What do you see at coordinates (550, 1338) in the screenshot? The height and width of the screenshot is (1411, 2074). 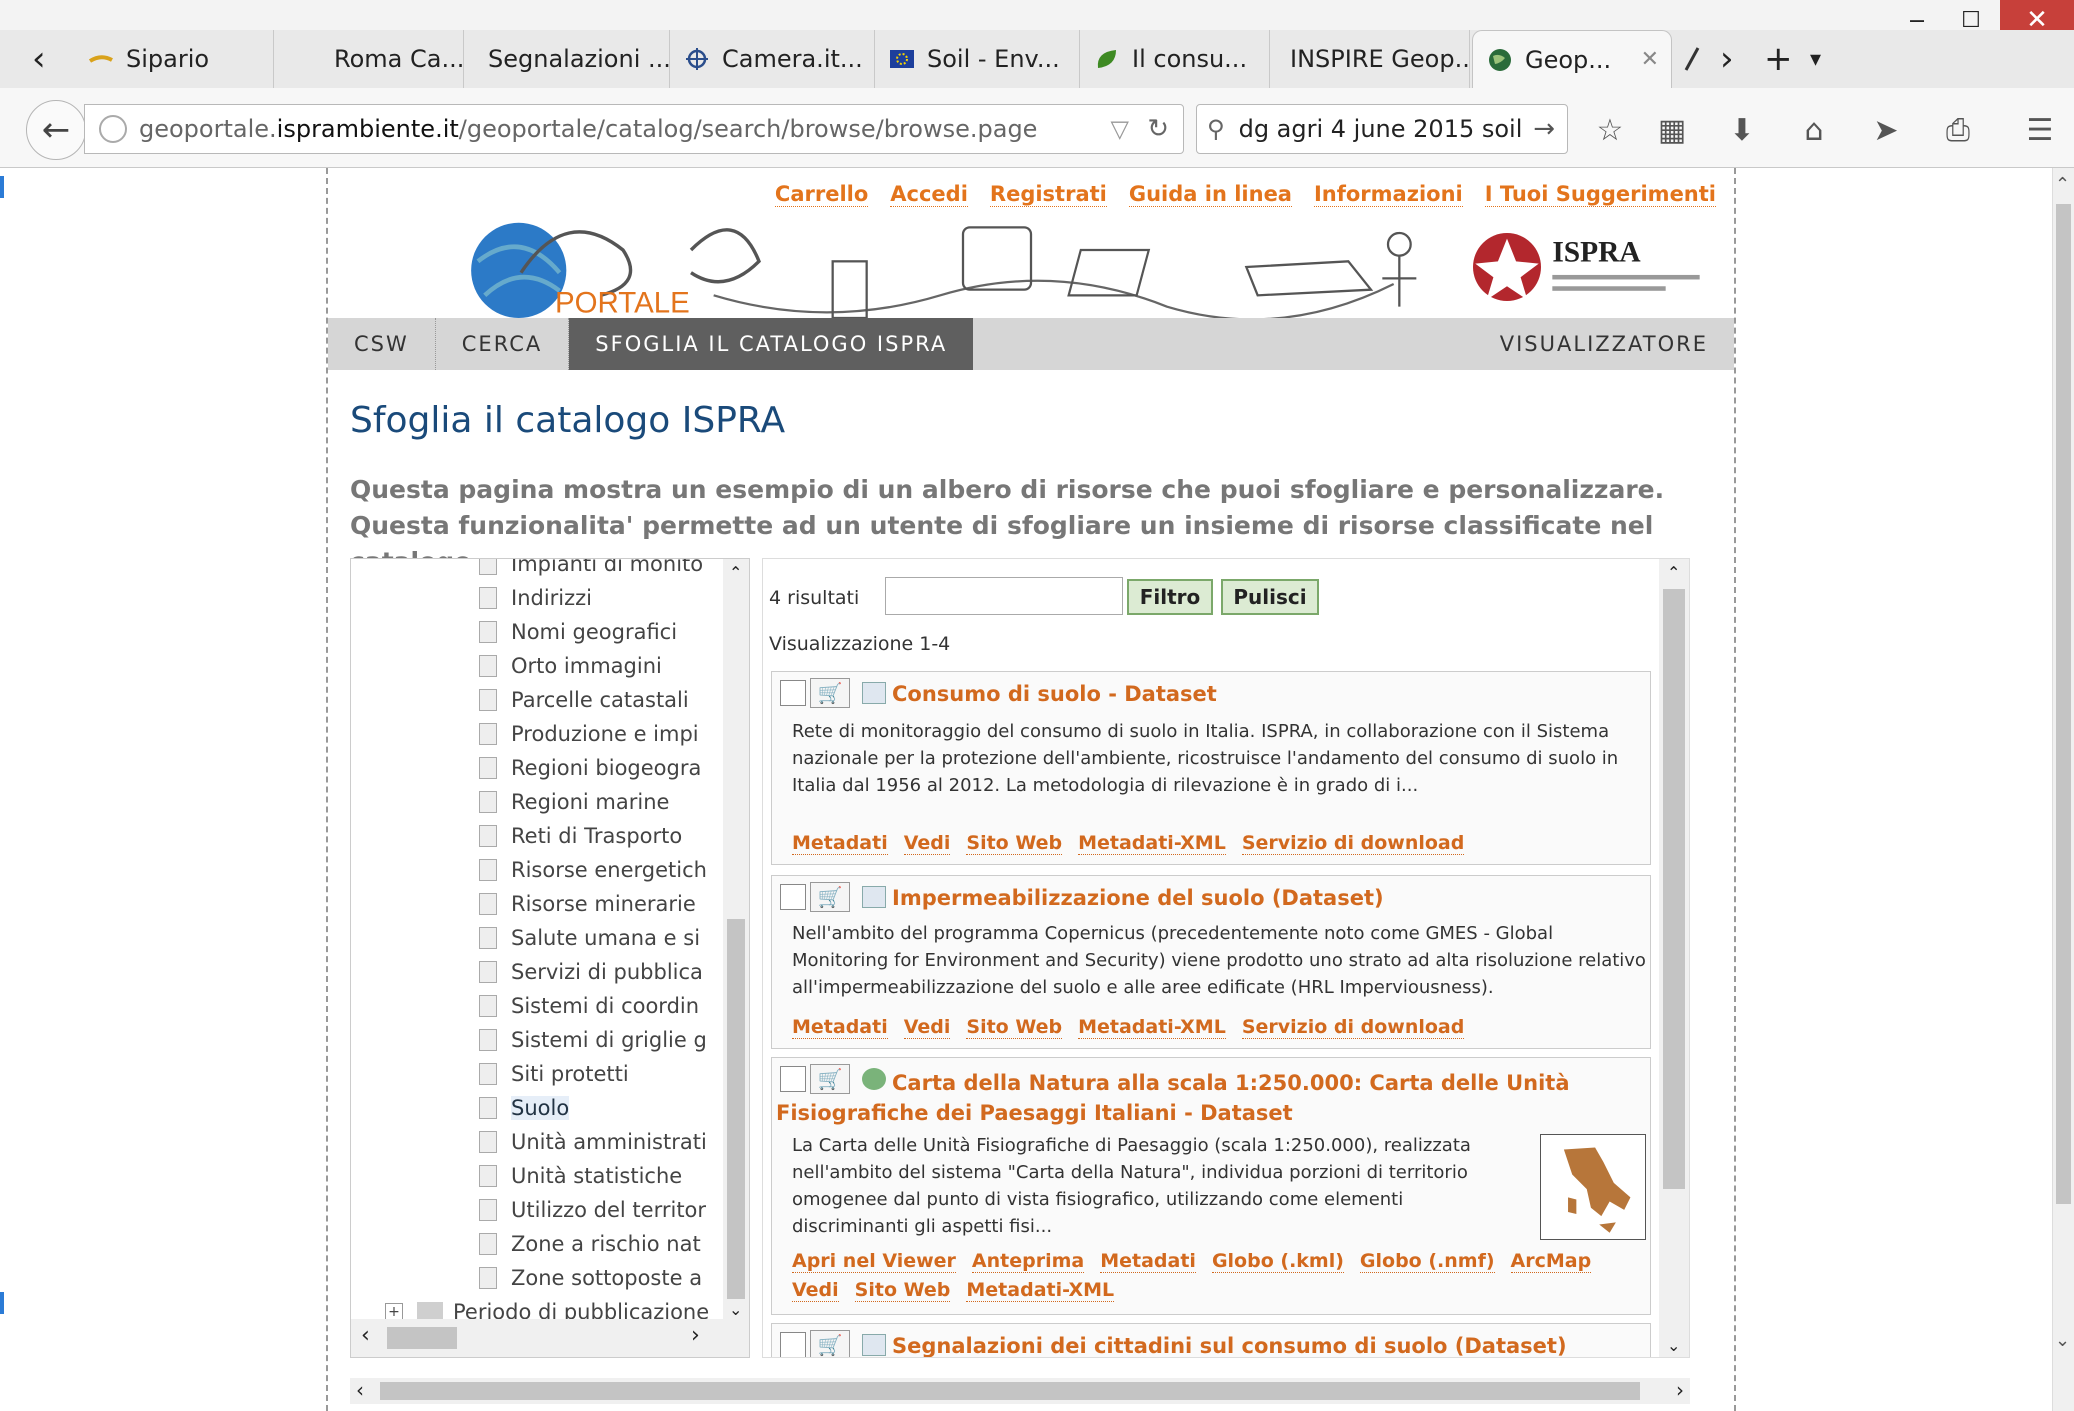 I see `tree-horizontal-scrollbar: ‹ ›` at bounding box center [550, 1338].